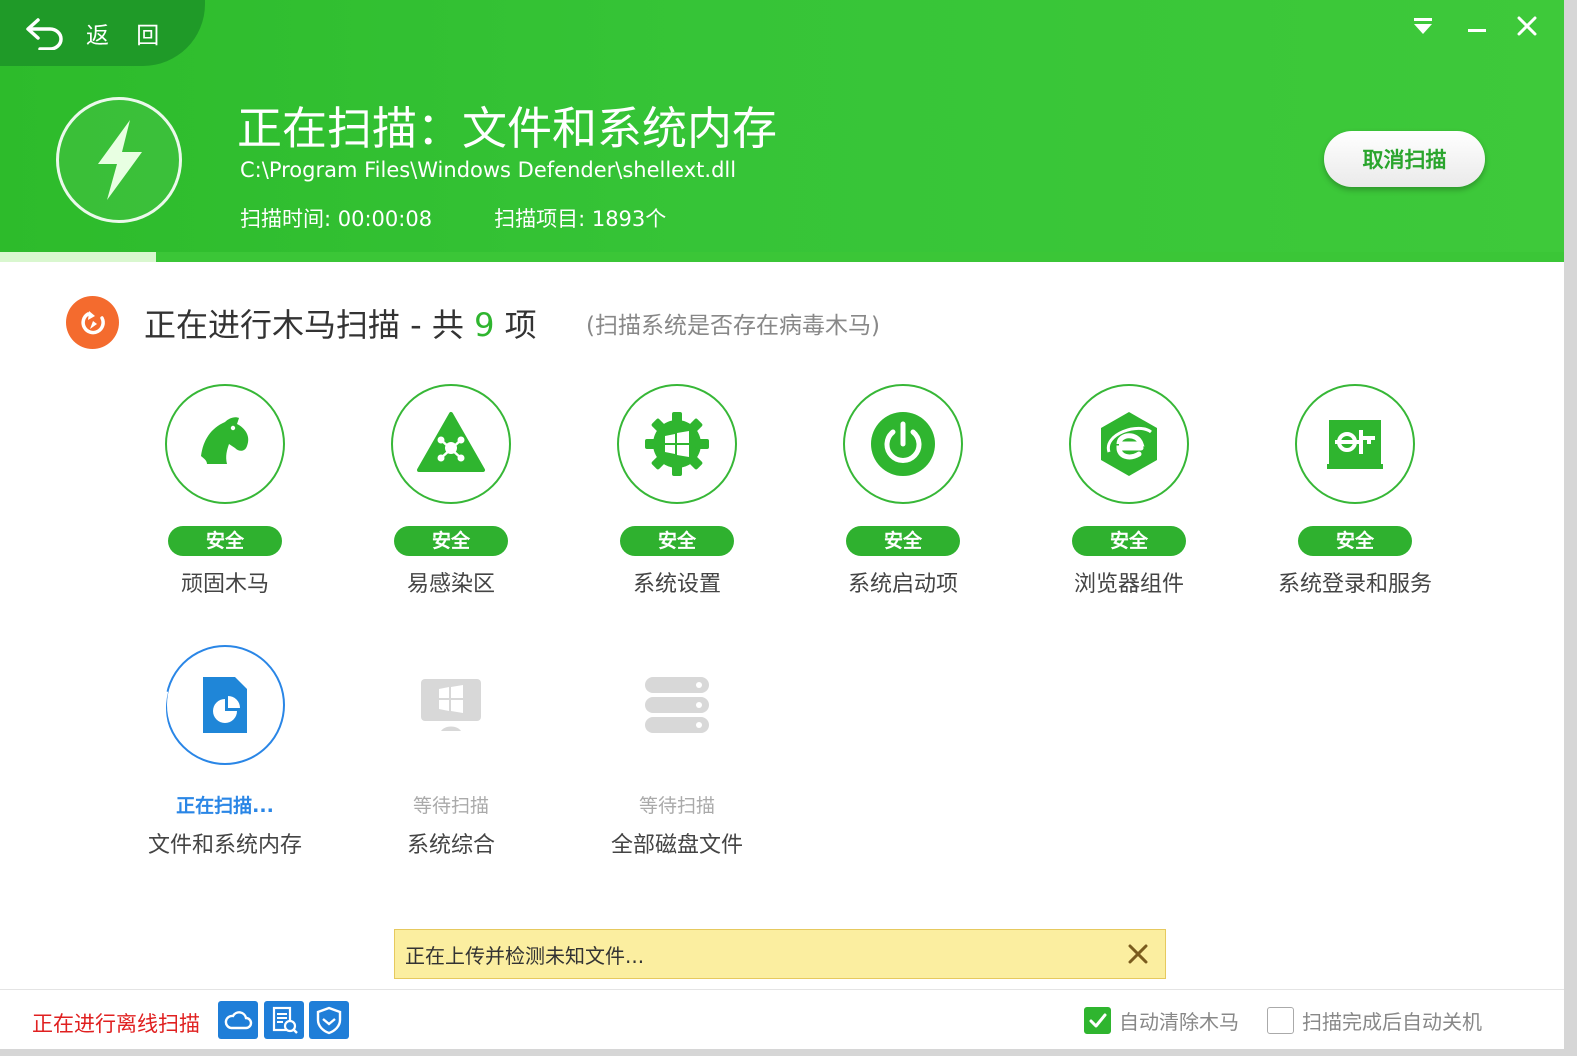 The width and height of the screenshot is (1577, 1056). What do you see at coordinates (782, 257) in the screenshot?
I see `scan-progress-bar` at bounding box center [782, 257].